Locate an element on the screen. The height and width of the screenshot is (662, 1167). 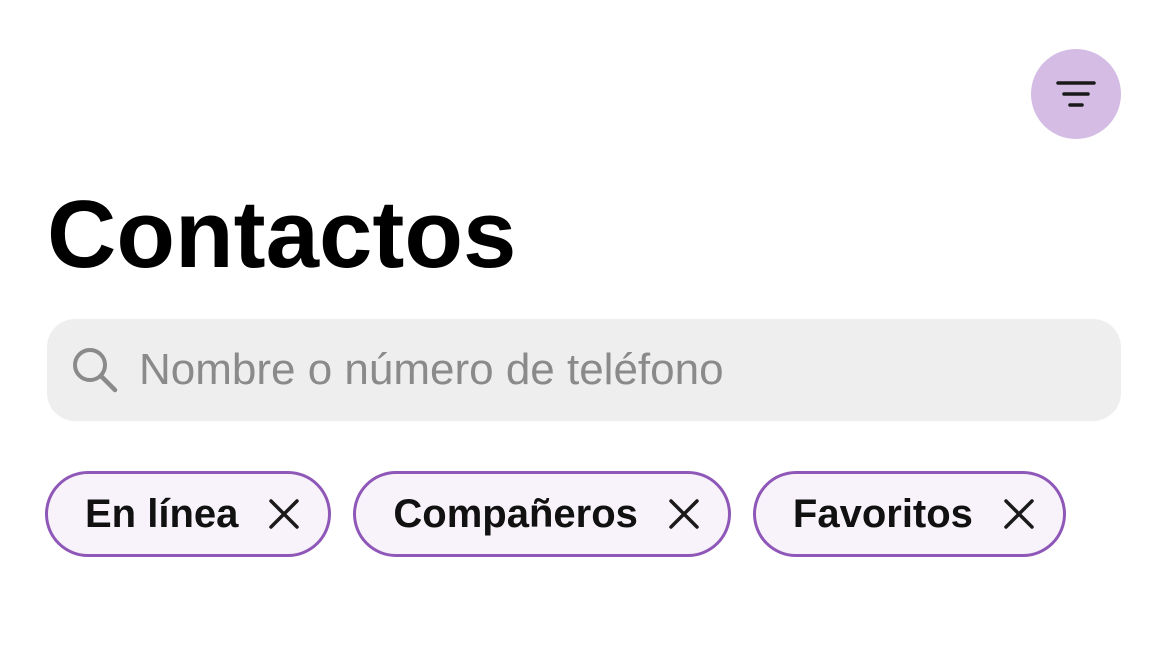
chip-companeros: Compañeros is located at coordinates (542, 514).